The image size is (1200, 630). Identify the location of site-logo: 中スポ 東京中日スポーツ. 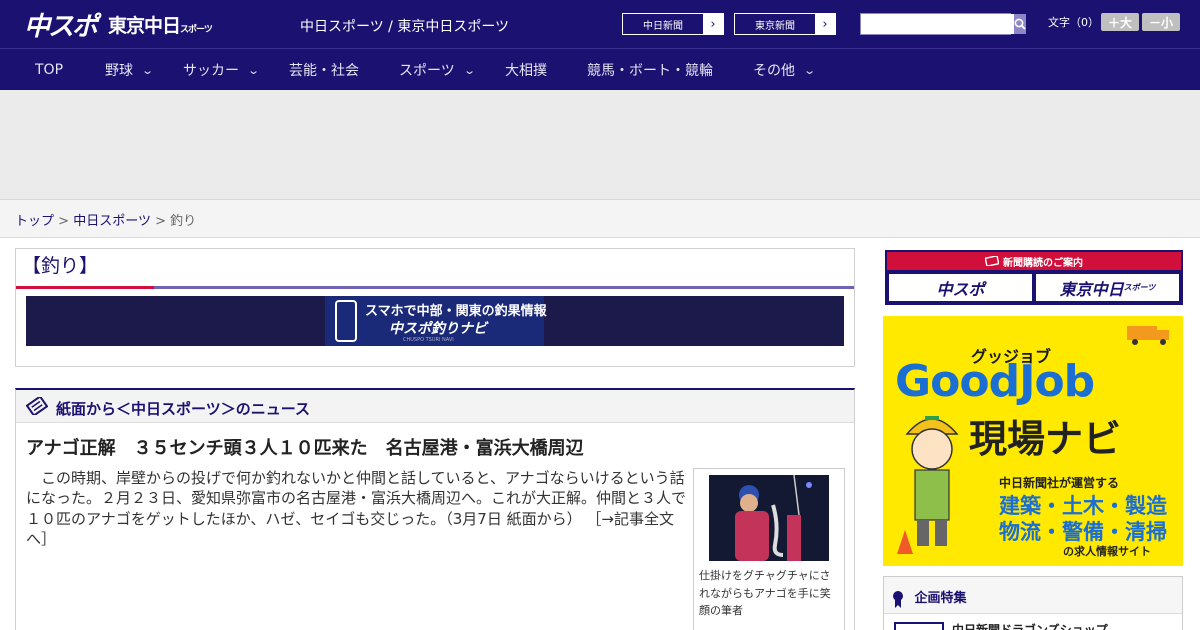
(118, 25).